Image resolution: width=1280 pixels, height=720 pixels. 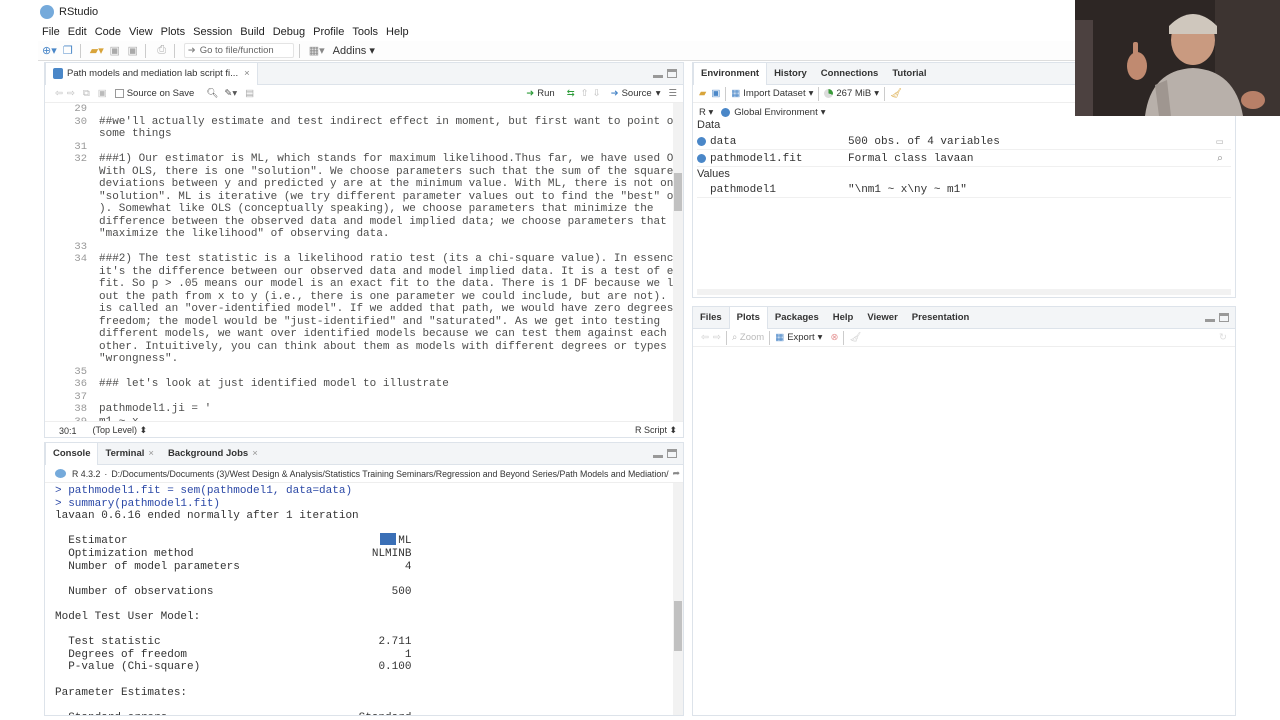 What do you see at coordinates (59, 93) in the screenshot?
I see `back-icon: ⇦` at bounding box center [59, 93].